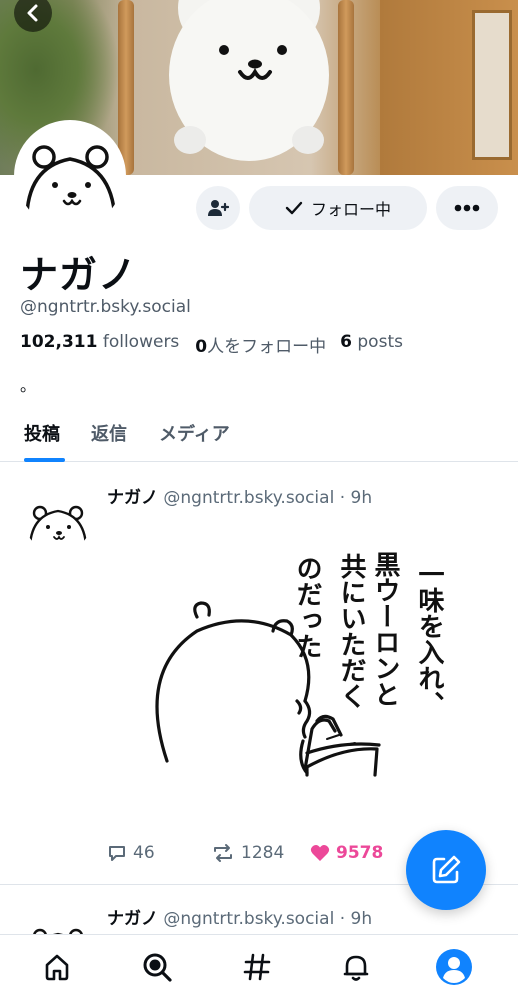  What do you see at coordinates (449, 87) in the screenshot?
I see `banner-door` at bounding box center [449, 87].